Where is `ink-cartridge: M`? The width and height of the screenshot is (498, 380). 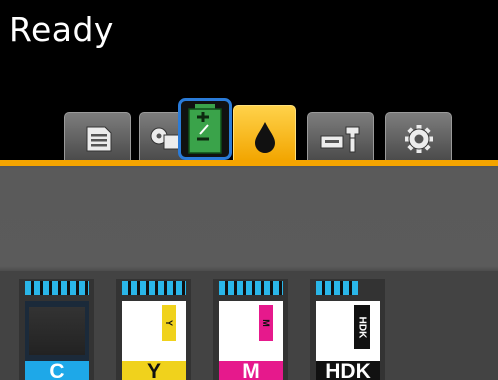
ink-cartridge: M is located at coordinates (251, 331).